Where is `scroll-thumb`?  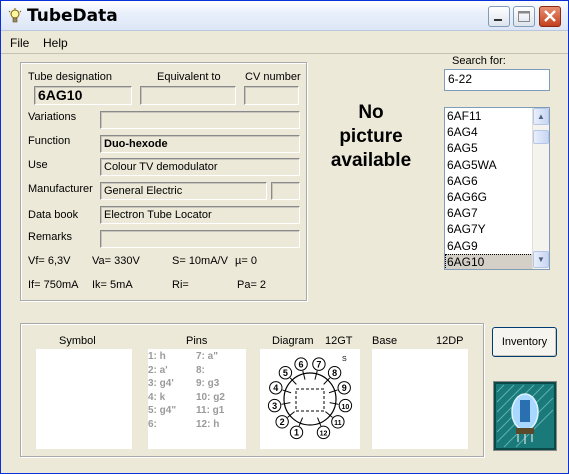 scroll-thumb is located at coordinates (541, 137).